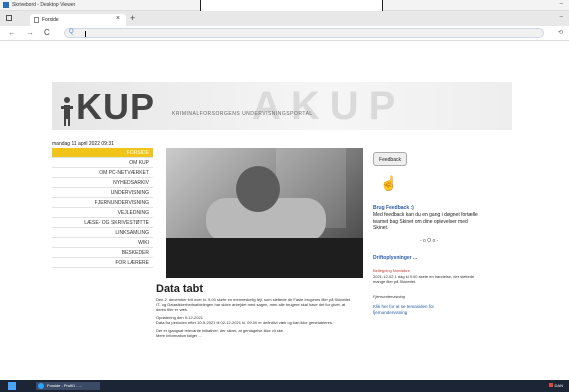 The width and height of the screenshot is (569, 392). Describe the element at coordinates (258, 189) in the screenshot. I see `image-head` at that location.